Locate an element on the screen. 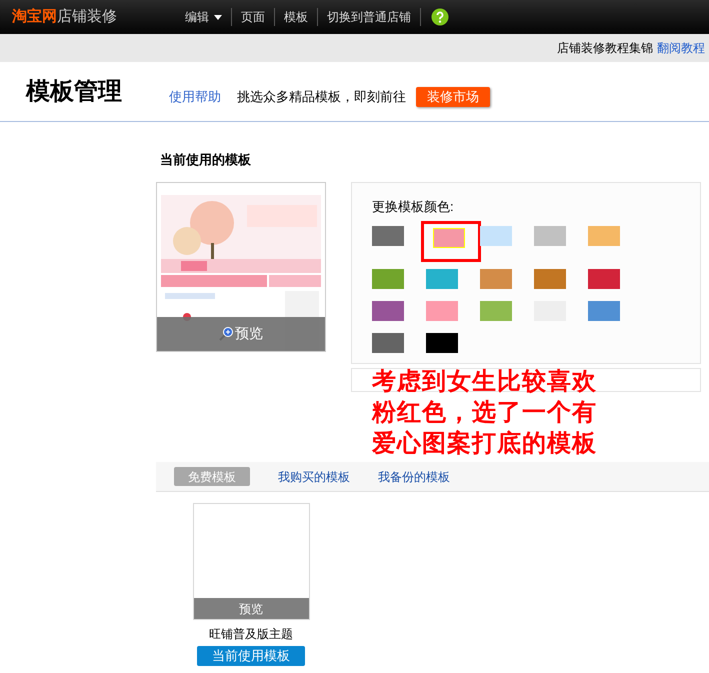 The width and height of the screenshot is (709, 673). help-icon is located at coordinates (440, 17).